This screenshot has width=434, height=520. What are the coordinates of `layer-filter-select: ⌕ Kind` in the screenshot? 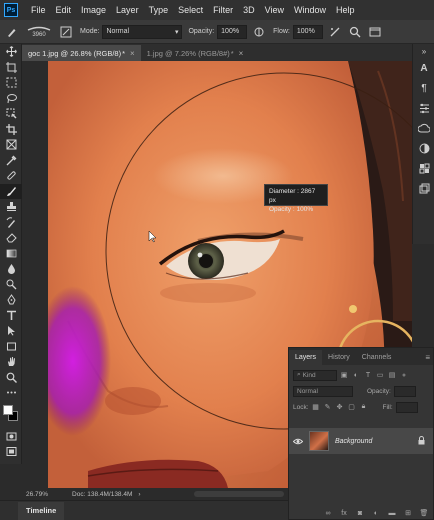 It's located at (315, 375).